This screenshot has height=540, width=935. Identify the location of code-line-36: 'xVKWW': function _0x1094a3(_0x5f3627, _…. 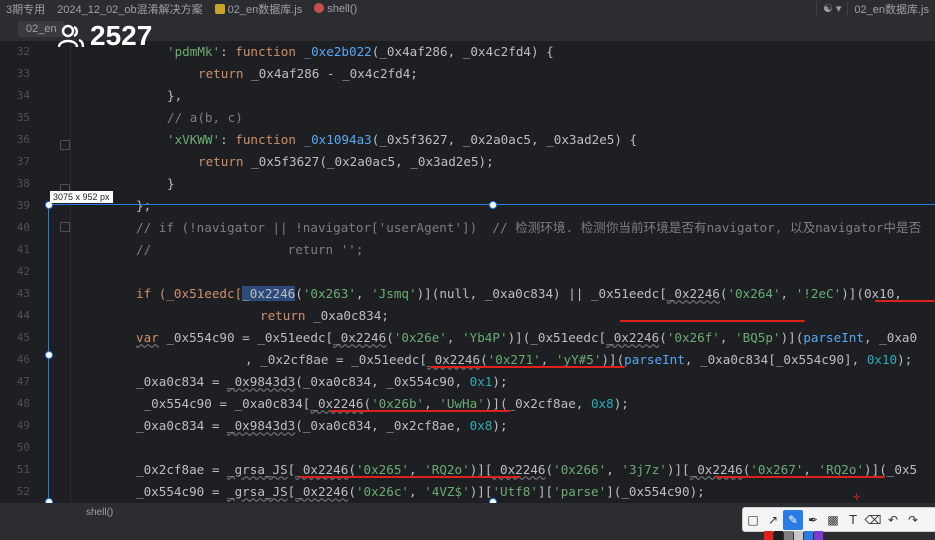
(402, 139).